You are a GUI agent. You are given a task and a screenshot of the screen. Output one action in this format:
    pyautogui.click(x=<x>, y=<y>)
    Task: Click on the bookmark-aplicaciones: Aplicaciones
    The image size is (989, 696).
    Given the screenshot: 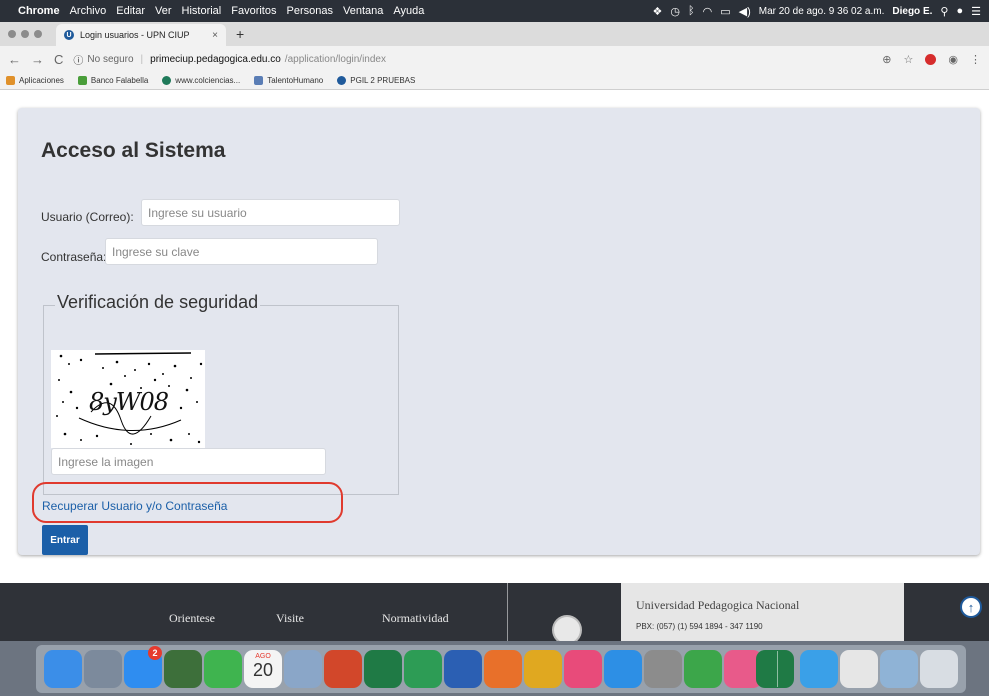 What is the action you would take?
    pyautogui.click(x=35, y=80)
    